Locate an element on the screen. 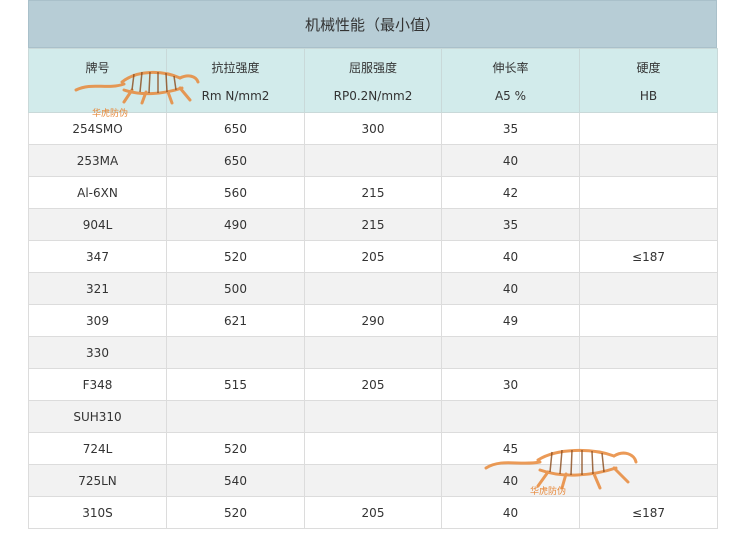  cell-grade: F348 is located at coordinates (97, 384).